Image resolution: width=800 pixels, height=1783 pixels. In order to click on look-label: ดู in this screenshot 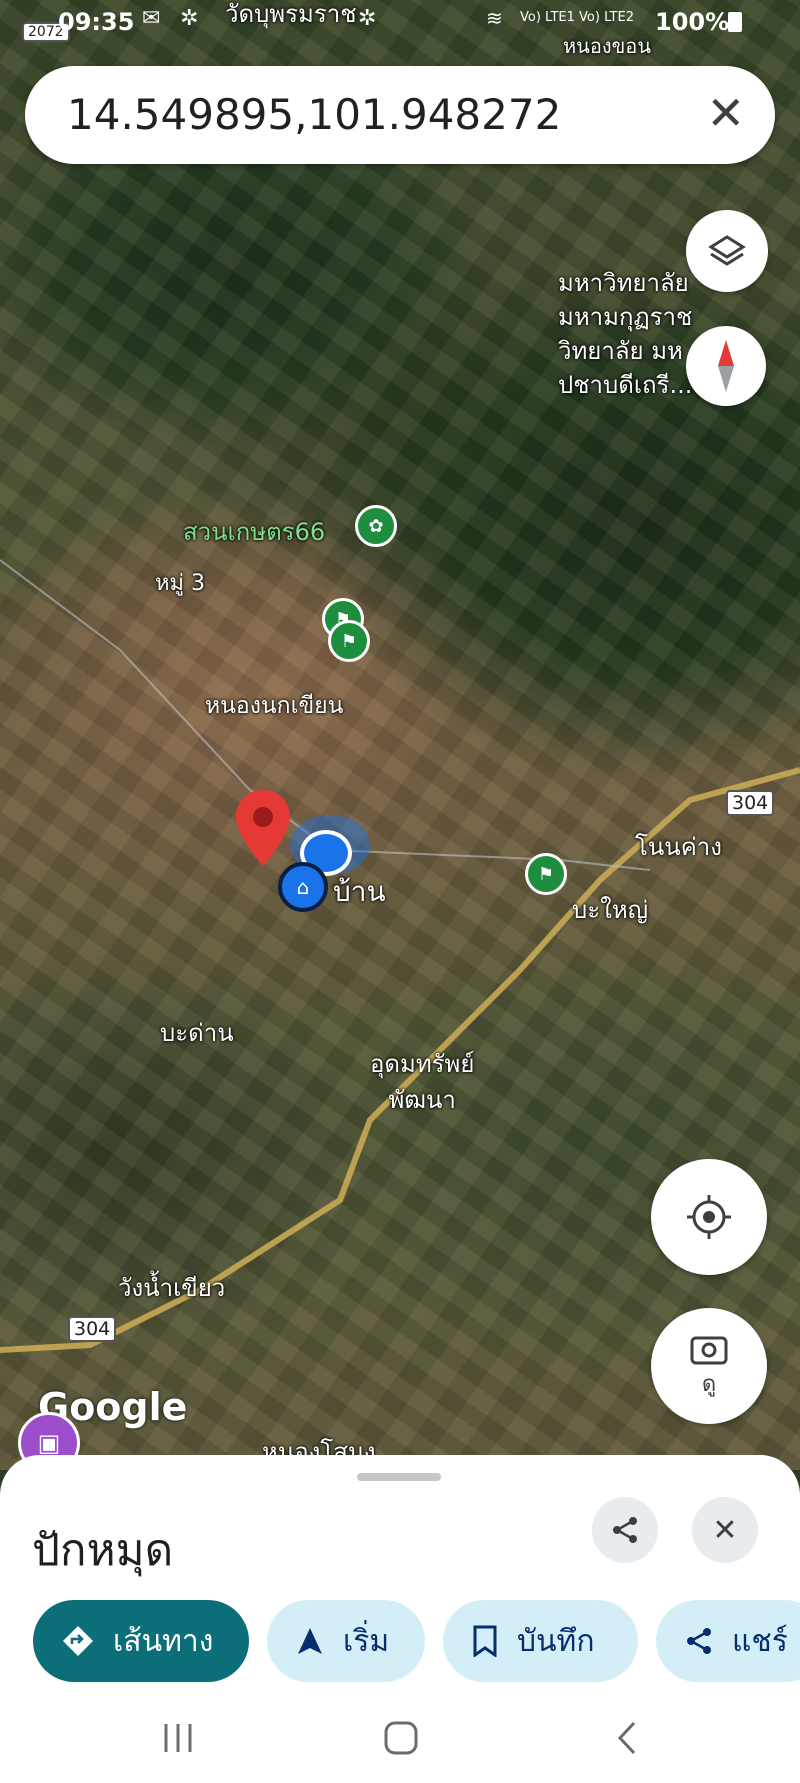, I will do `click(709, 1384)`.